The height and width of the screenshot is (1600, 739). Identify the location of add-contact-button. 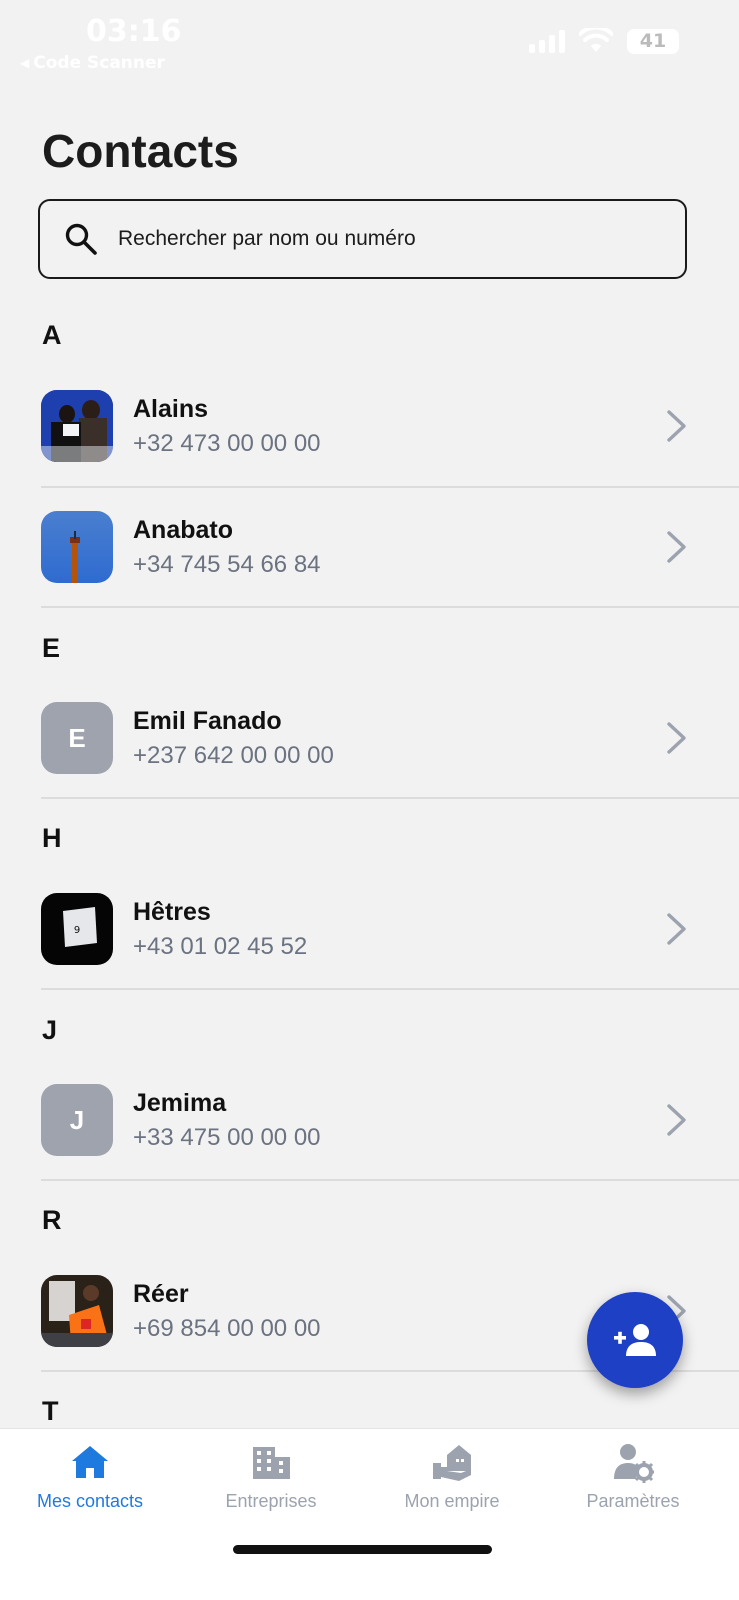
(635, 1340).